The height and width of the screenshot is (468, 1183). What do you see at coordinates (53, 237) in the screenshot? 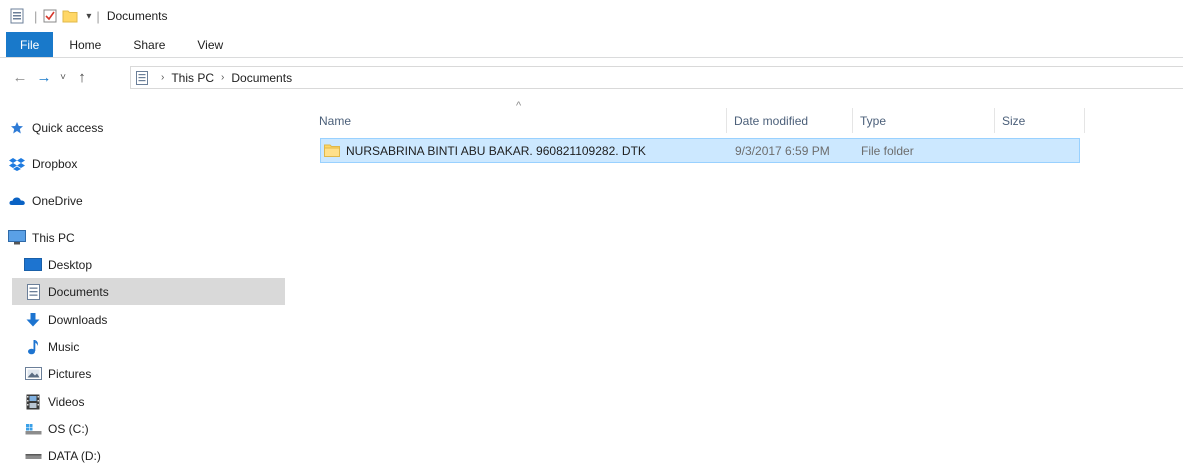
I see `sidebar-item-label: This PC` at bounding box center [53, 237].